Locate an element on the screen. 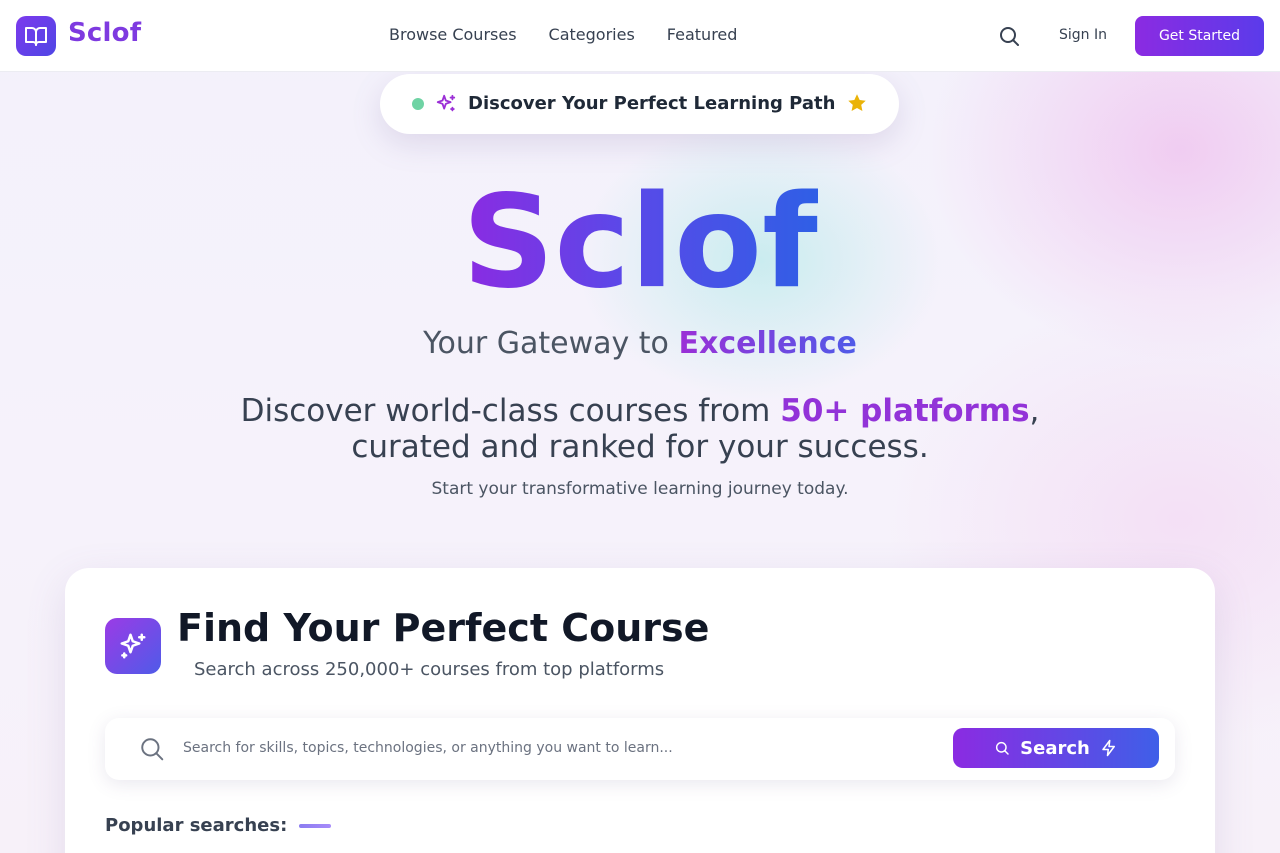 Image resolution: width=1280 pixels, height=853 pixels. logo-mark is located at coordinates (36, 36).